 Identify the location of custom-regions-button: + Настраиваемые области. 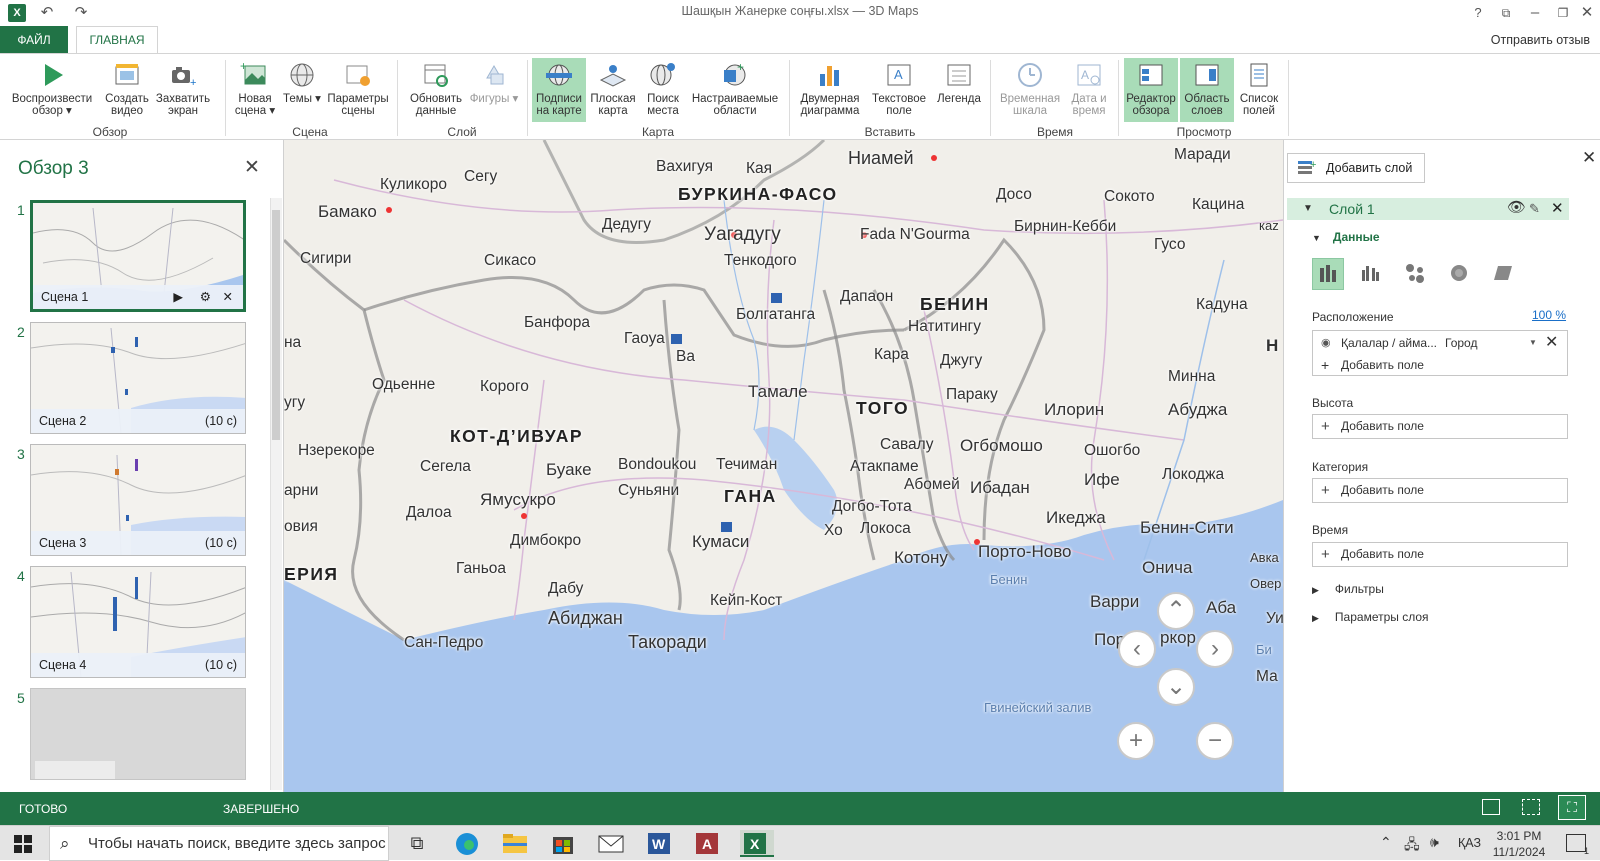
(735, 90).